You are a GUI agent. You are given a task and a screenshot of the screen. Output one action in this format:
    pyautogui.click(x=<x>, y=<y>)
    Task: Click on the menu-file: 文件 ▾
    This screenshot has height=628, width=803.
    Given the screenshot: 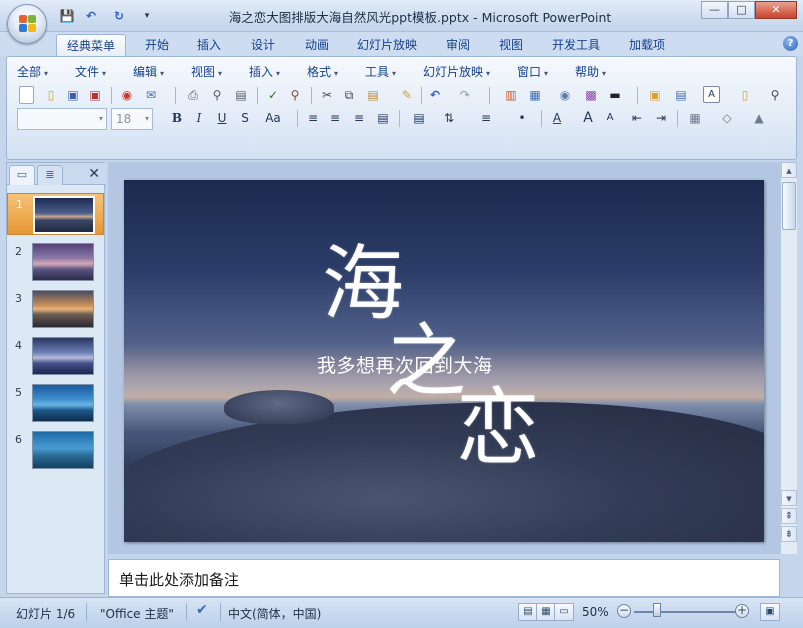 What is the action you would take?
    pyautogui.click(x=104, y=72)
    